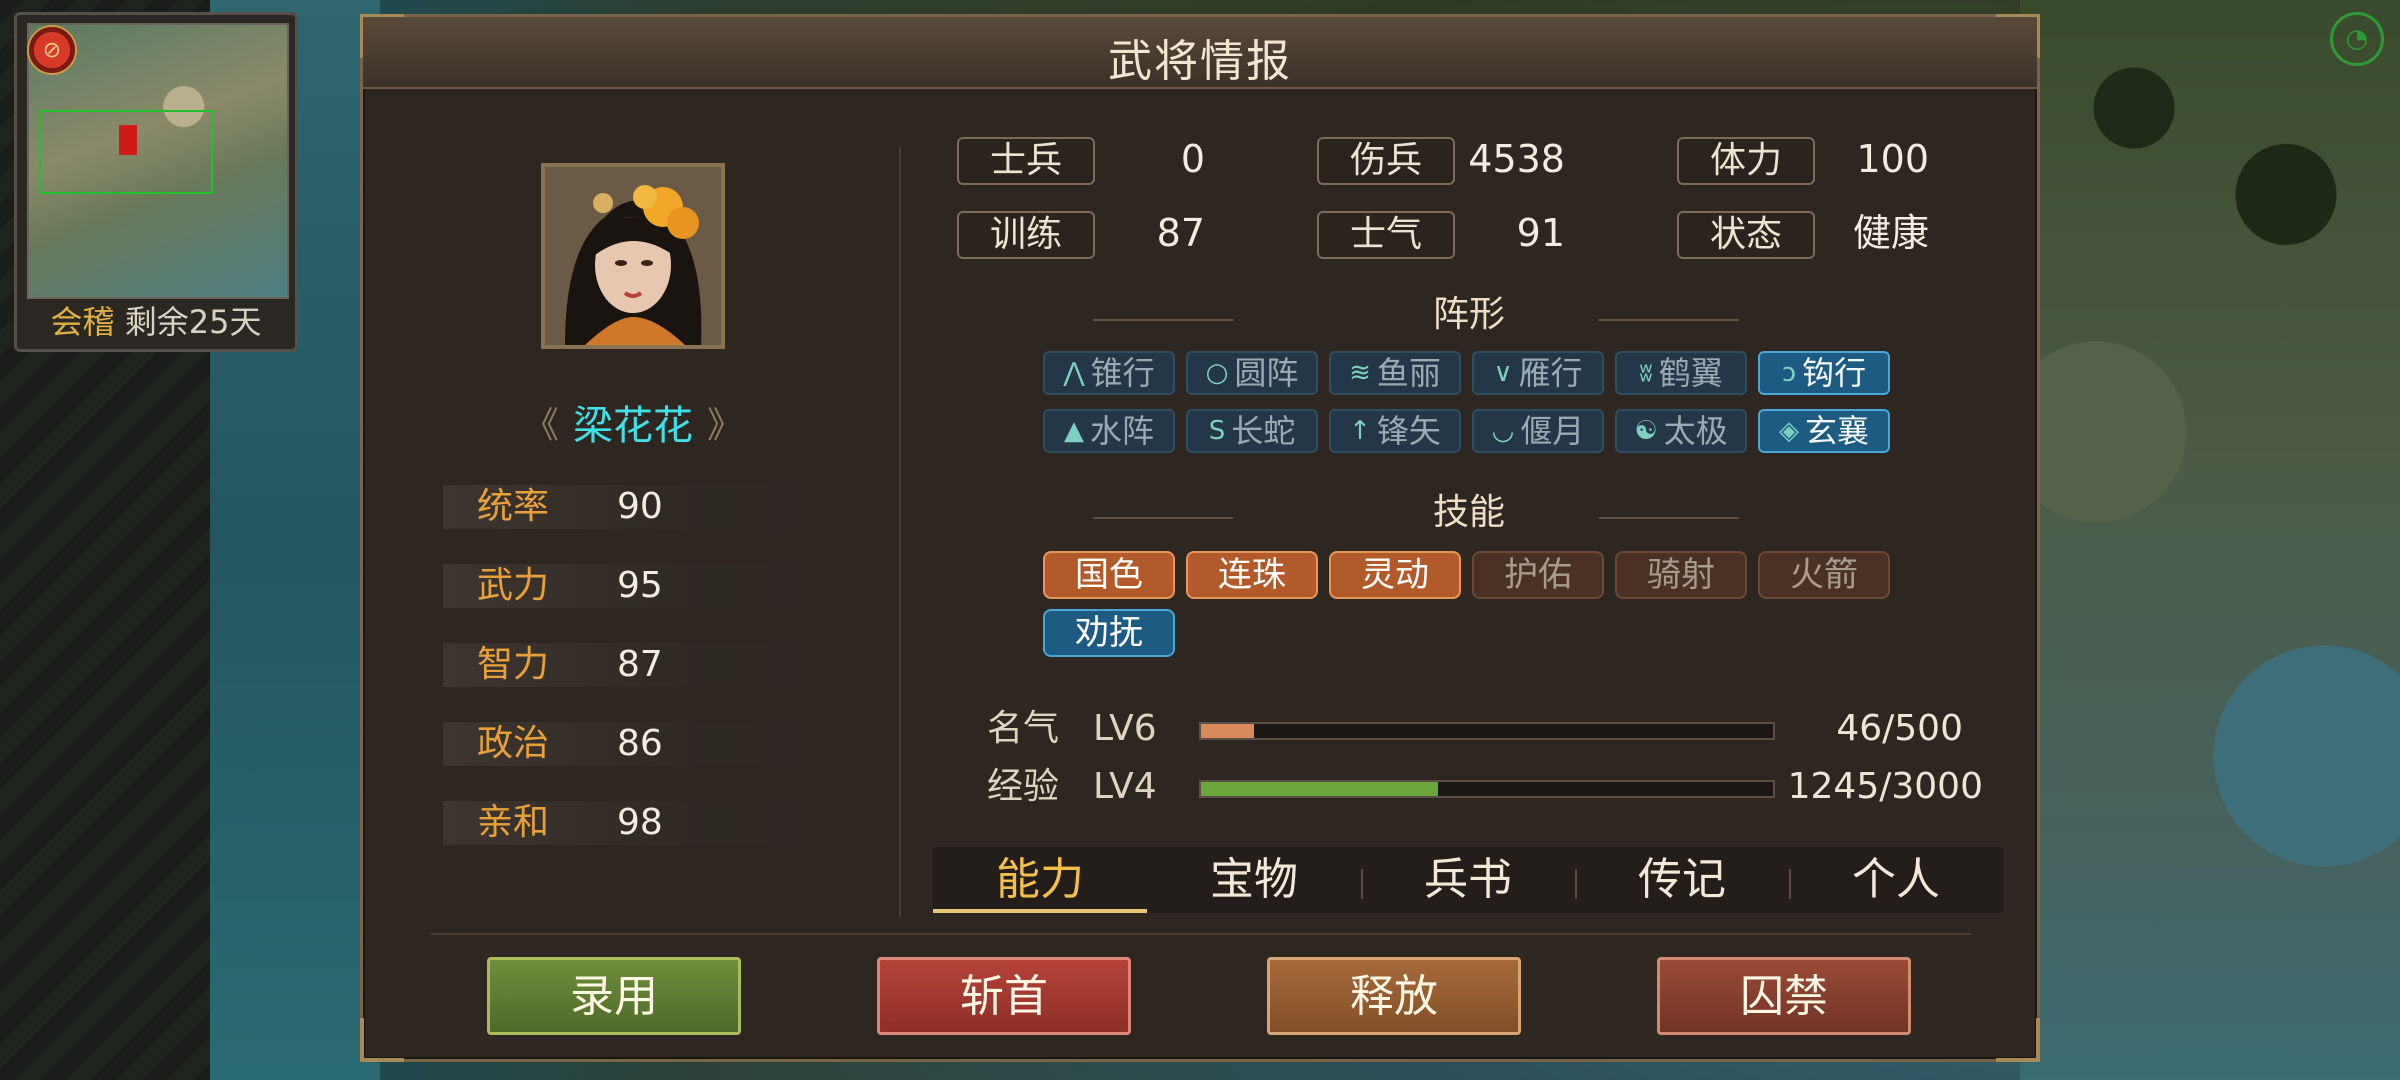 Image resolution: width=2400 pixels, height=1080 pixels. What do you see at coordinates (1695, 431) in the screenshot?
I see `formation-label: 太极` at bounding box center [1695, 431].